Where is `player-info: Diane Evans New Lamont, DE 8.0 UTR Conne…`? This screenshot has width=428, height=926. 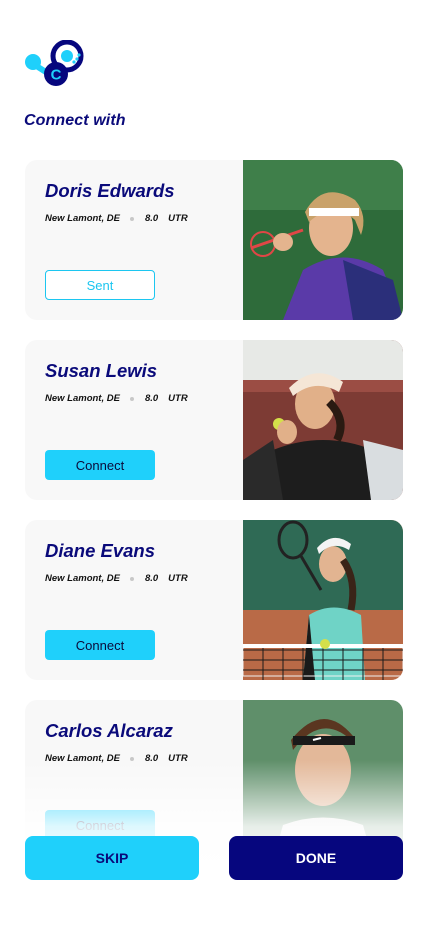 player-info: Diane Evans New Lamont, DE 8.0 UTR Conne… is located at coordinates (144, 600).